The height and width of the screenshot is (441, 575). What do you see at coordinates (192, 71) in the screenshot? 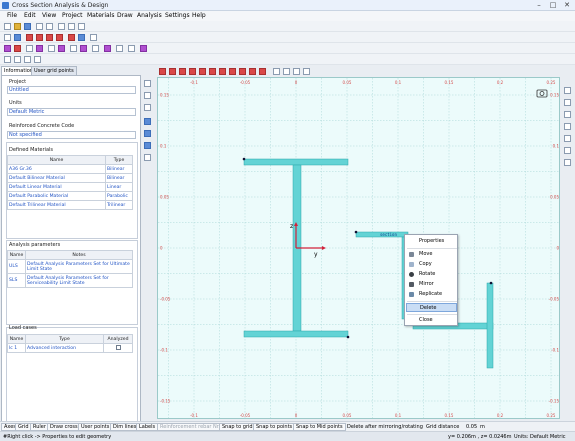
I see `draw-circle-icon` at bounding box center [192, 71].